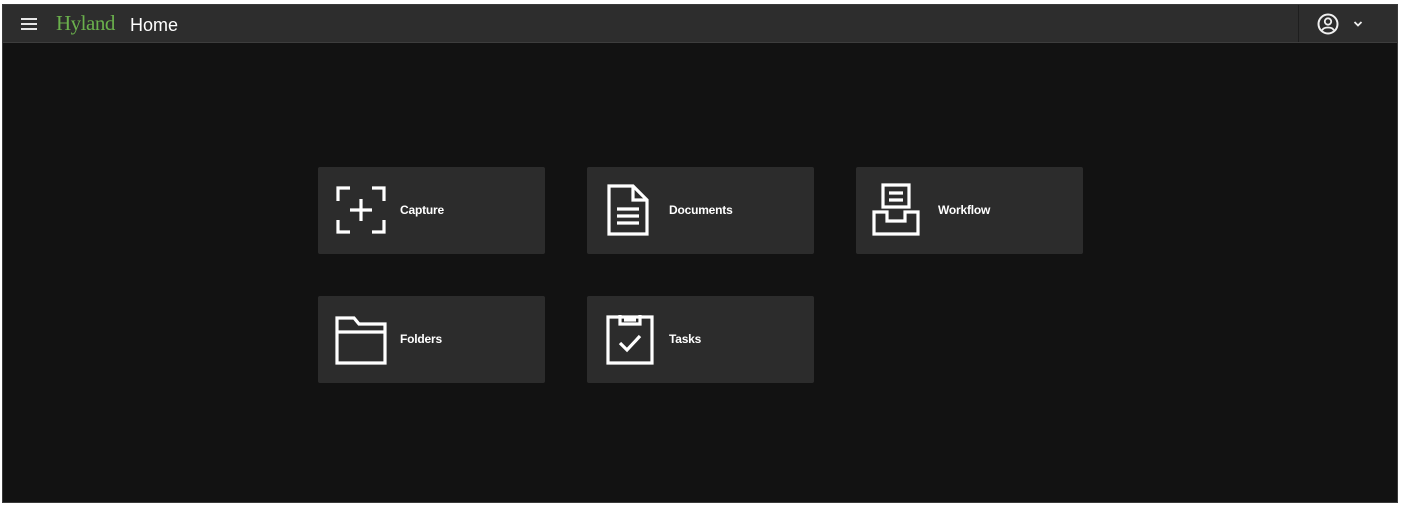 The width and height of the screenshot is (1401, 506). I want to click on tile-workflow: Workflow, so click(969, 210).